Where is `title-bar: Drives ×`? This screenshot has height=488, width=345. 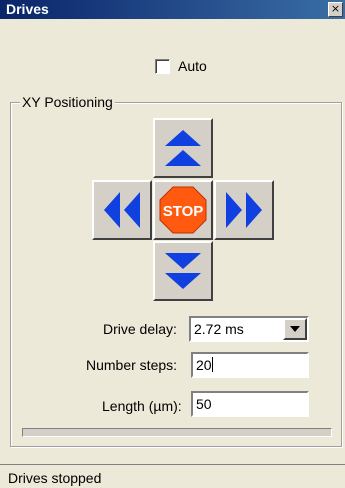
title-bar: Drives × is located at coordinates (172, 9).